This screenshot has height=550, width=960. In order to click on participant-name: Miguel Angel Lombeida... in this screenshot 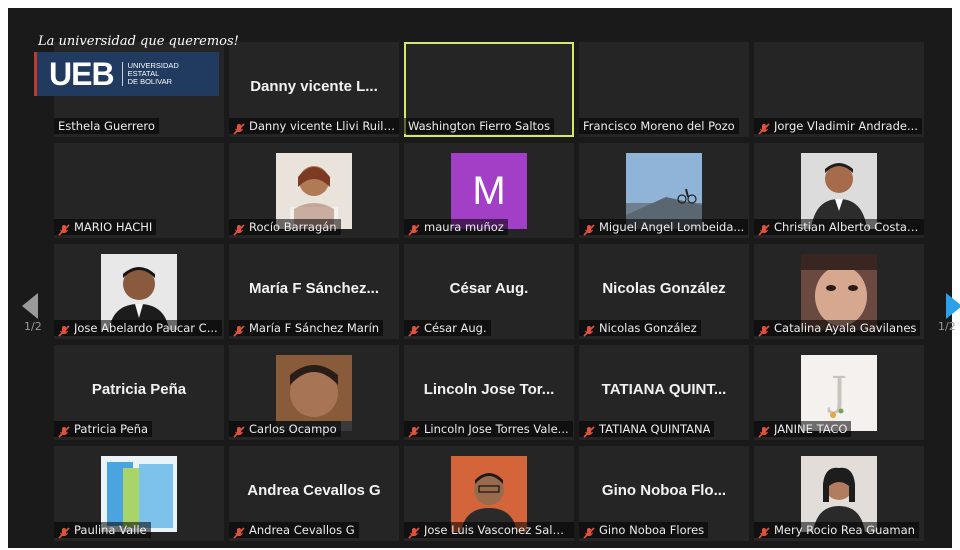, I will do `click(672, 227)`.